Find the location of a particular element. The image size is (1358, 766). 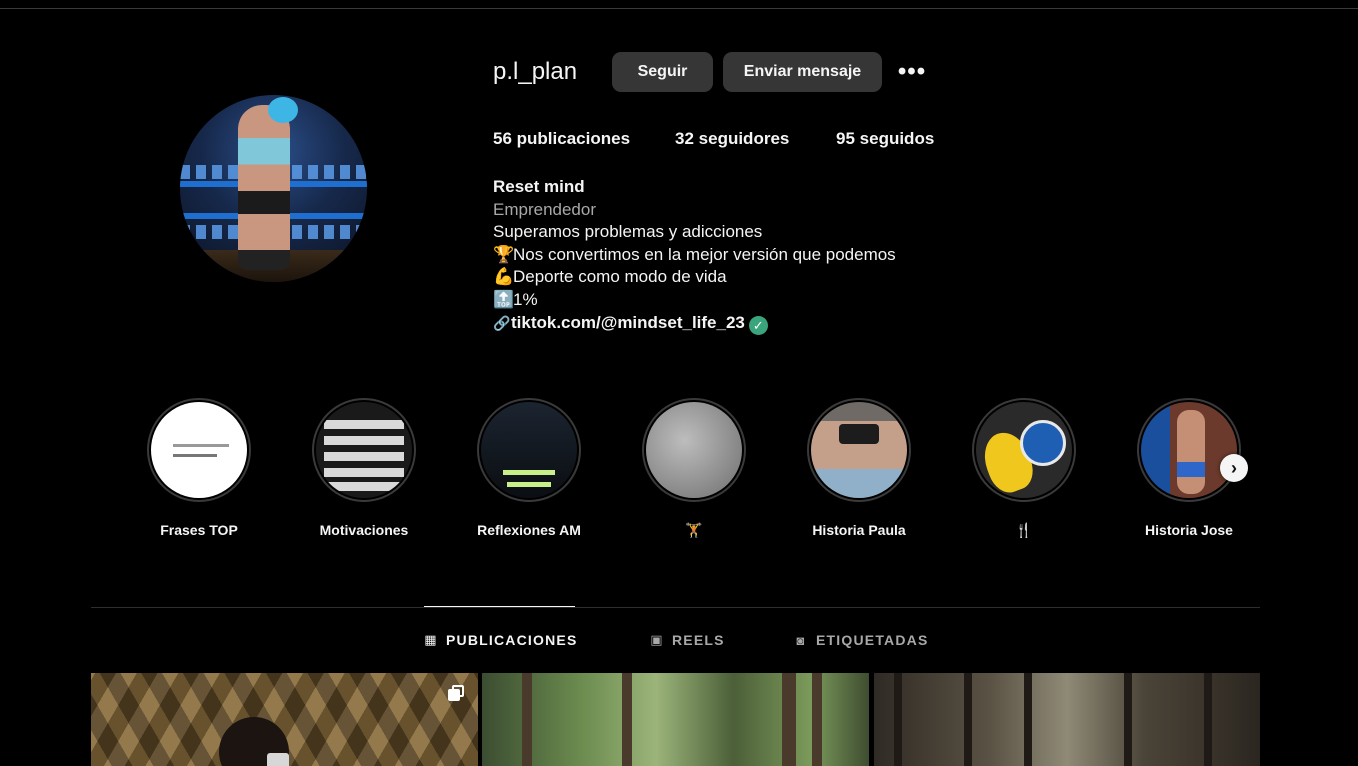

trophy-icon: 🏆 is located at coordinates (504, 254).